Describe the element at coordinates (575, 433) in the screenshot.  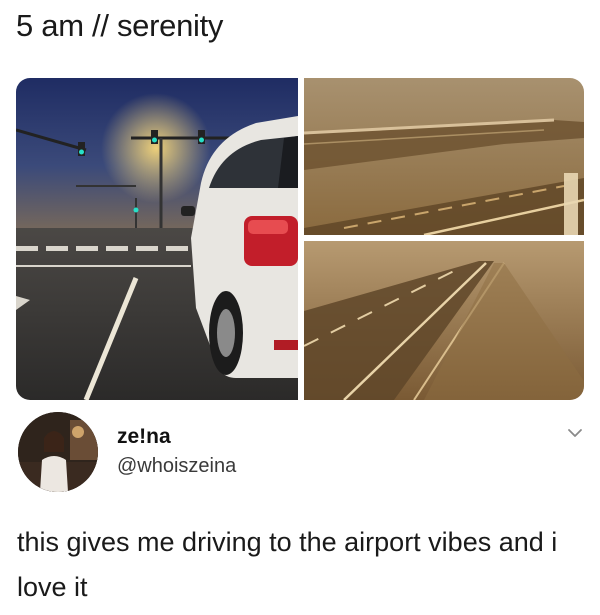
I see `chevron-down-icon` at that location.